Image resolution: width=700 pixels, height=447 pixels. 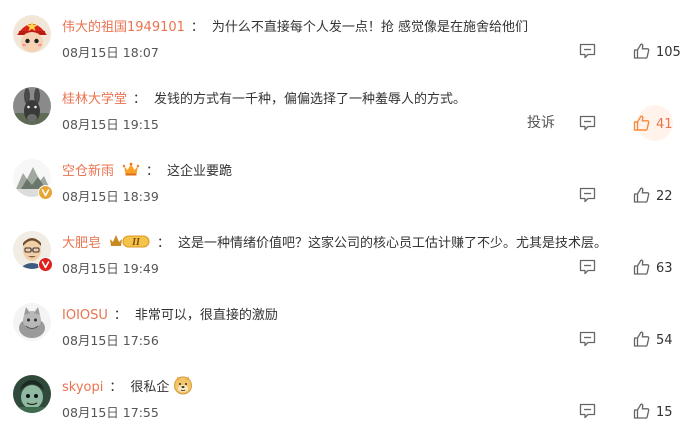 What do you see at coordinates (110, 124) in the screenshot?
I see `timestamp: 08月15日 19:15` at bounding box center [110, 124].